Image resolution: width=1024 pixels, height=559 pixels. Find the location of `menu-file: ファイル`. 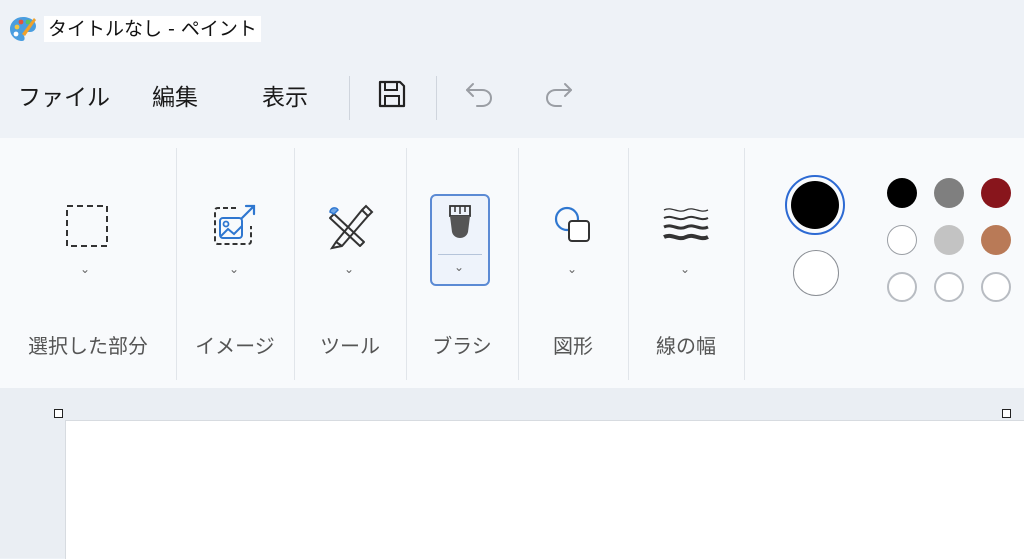

menu-file: ファイル is located at coordinates (64, 98).